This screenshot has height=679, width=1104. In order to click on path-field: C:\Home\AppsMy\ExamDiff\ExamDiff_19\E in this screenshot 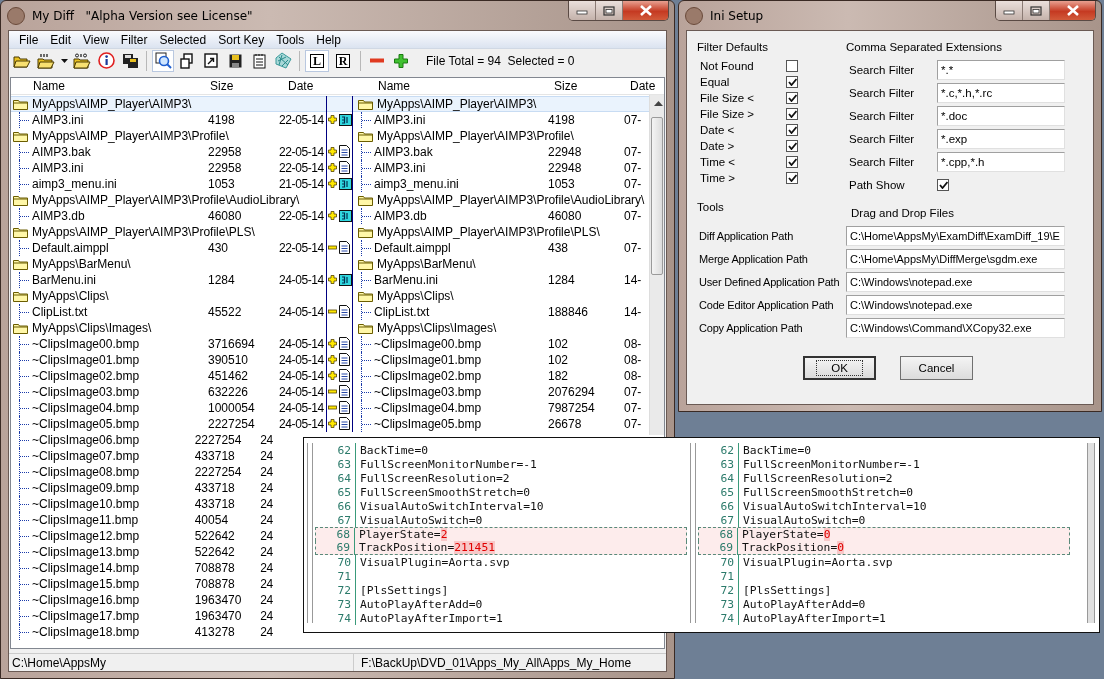, I will do `click(955, 235)`.